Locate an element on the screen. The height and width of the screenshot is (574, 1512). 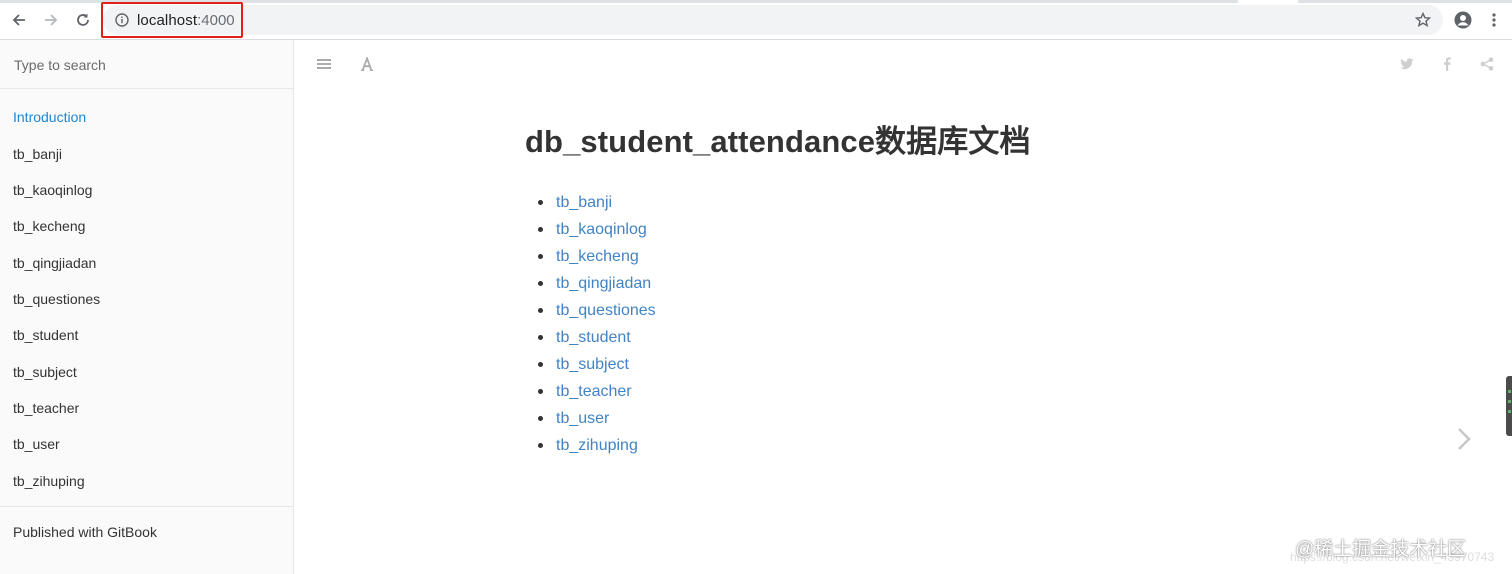
browser-toolbar: localhost:4000 is located at coordinates (756, 20).